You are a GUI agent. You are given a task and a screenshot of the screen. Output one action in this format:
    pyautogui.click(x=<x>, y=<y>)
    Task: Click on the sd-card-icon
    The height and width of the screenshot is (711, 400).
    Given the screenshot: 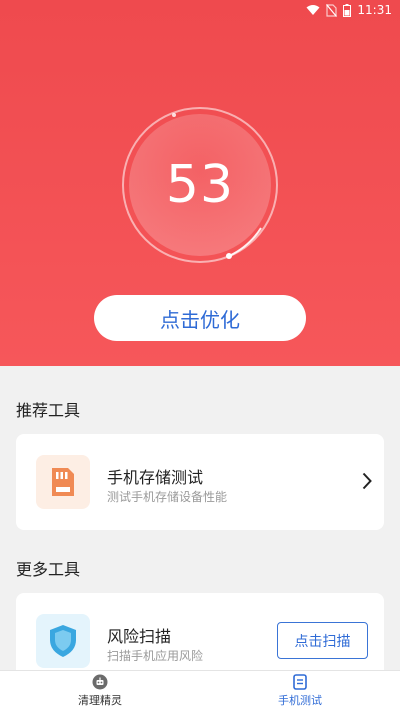 What is the action you would take?
    pyautogui.click(x=63, y=482)
    